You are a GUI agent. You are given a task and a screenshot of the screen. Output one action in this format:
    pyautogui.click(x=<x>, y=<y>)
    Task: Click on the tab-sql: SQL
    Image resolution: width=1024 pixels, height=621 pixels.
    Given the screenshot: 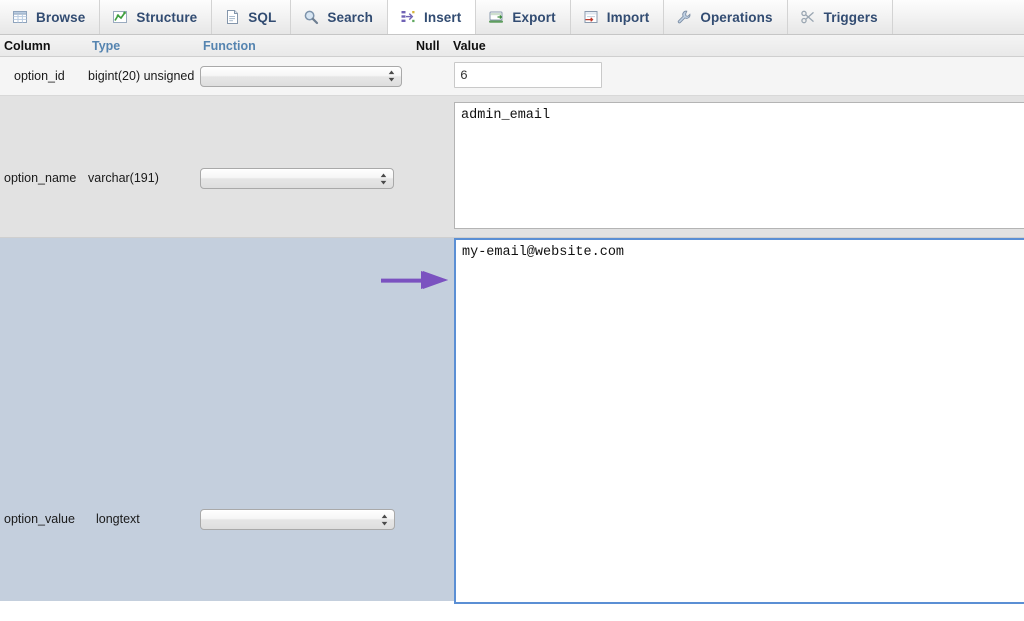 What is the action you would take?
    pyautogui.click(x=252, y=17)
    